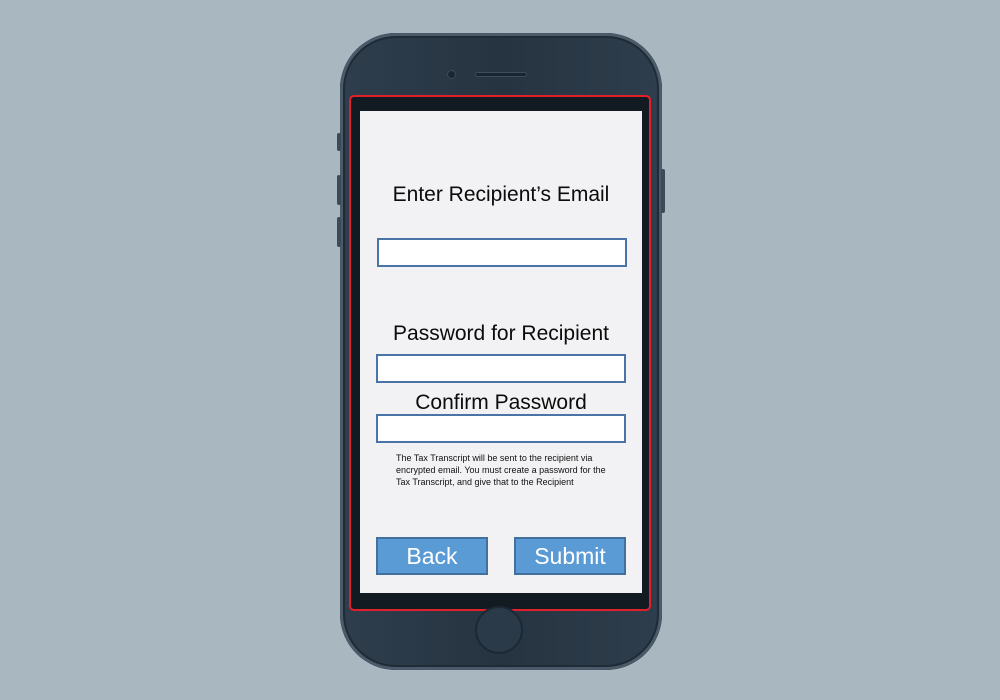  I want to click on front-camera-icon, so click(451, 74).